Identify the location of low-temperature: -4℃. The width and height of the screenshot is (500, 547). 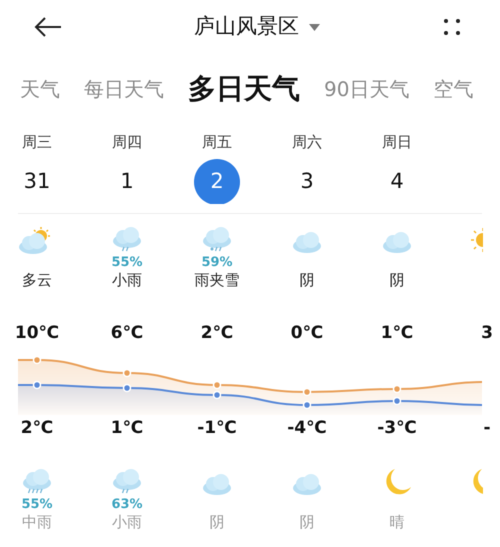
(307, 428).